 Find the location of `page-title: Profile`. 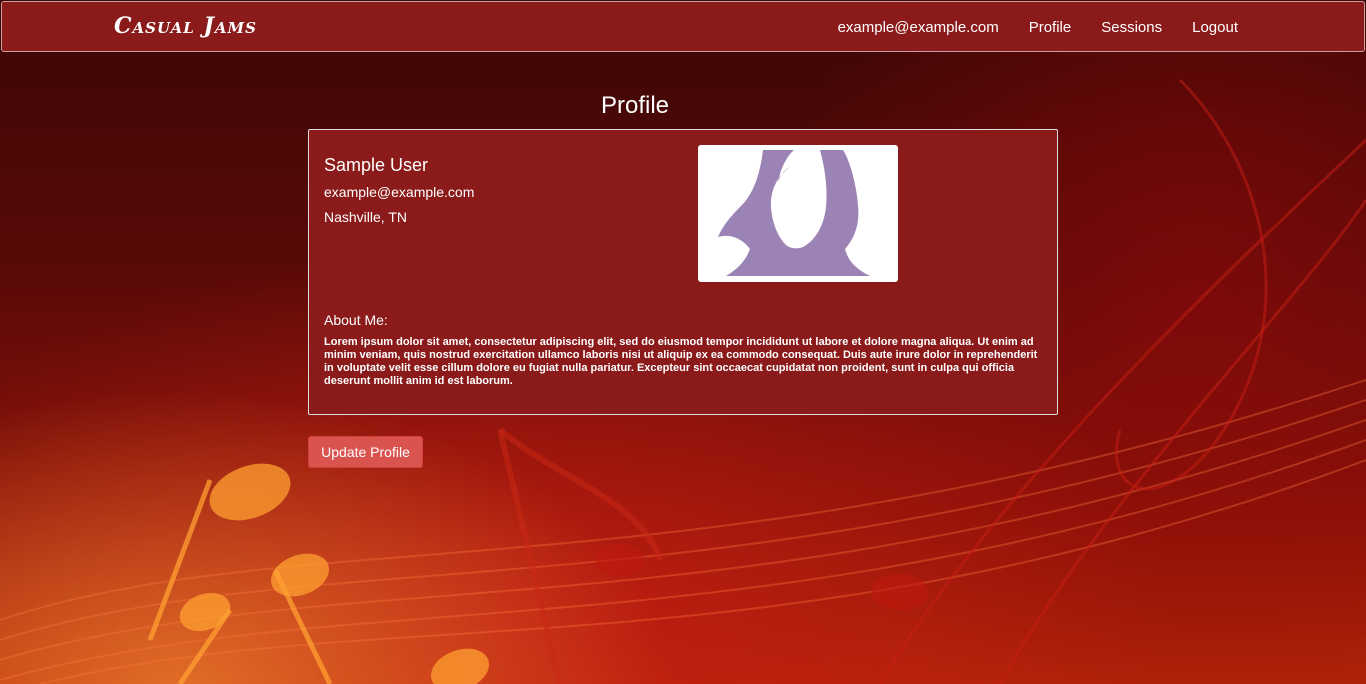

page-title: Profile is located at coordinates (635, 105).